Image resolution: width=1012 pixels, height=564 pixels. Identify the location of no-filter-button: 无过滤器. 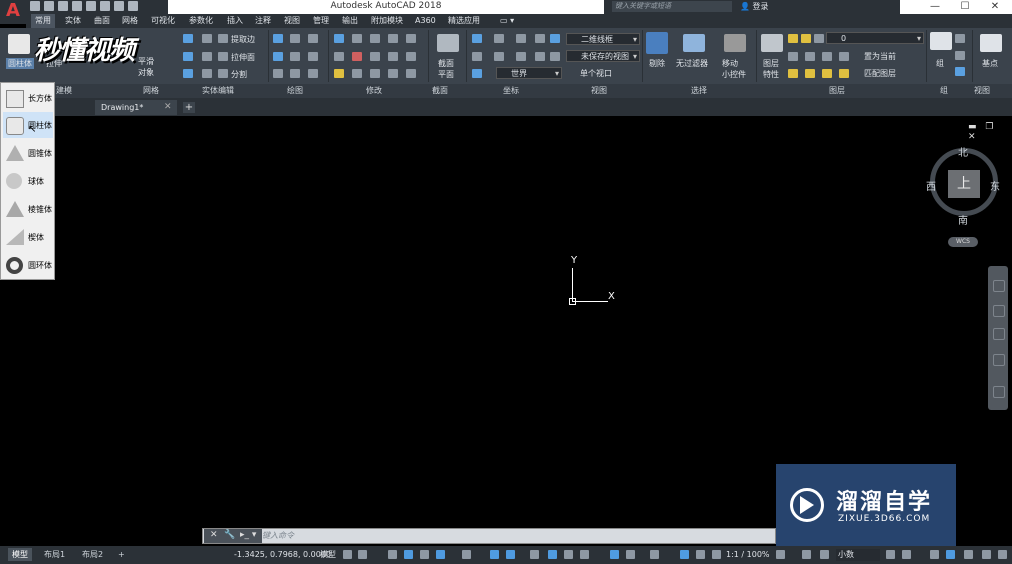
(692, 63).